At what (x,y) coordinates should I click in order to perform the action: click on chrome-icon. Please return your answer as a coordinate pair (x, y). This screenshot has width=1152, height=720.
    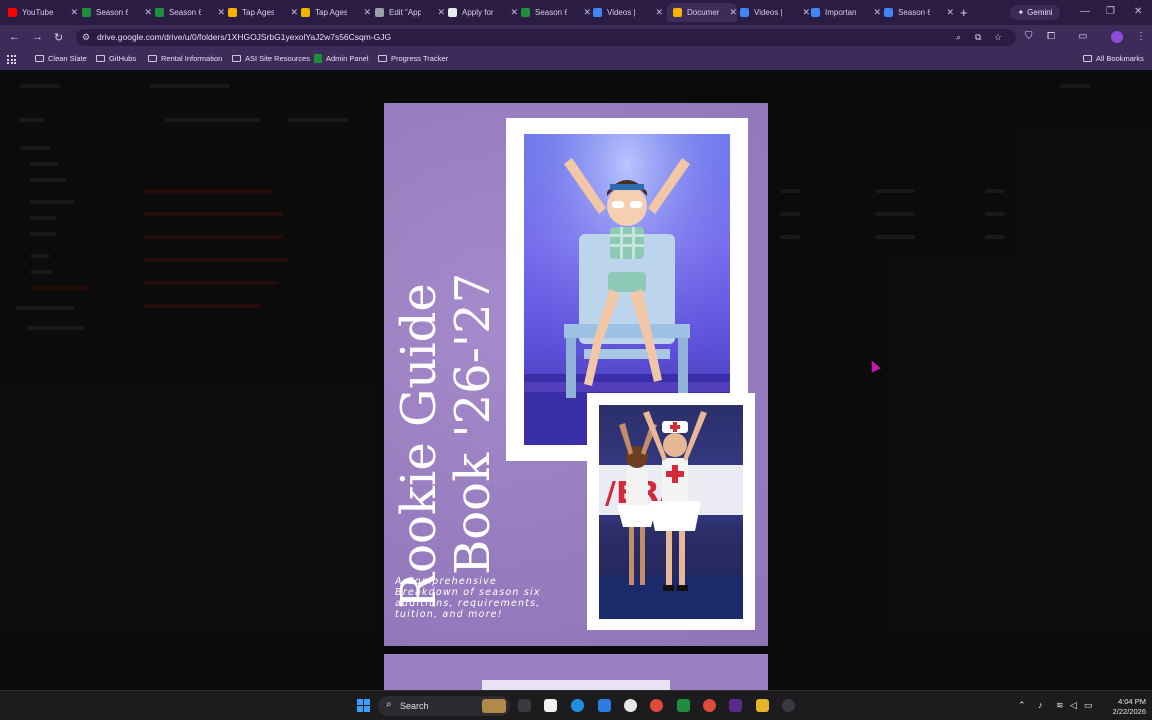
    Looking at the image, I should click on (656, 705).